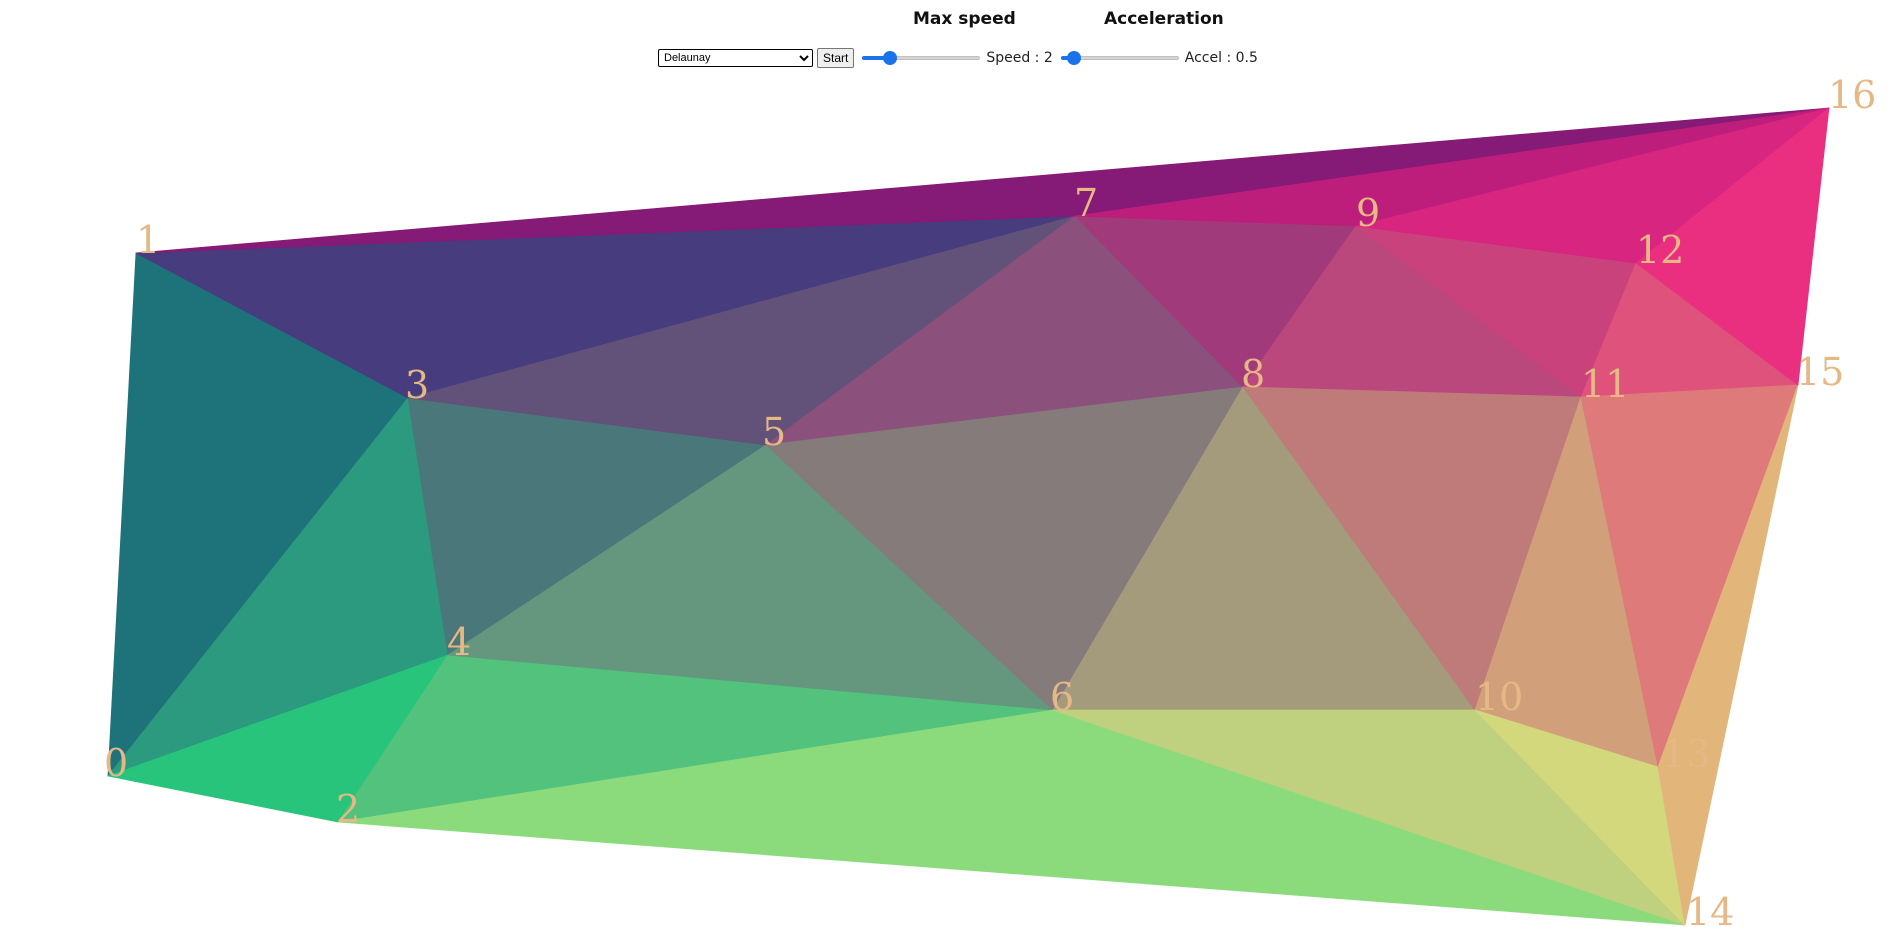 Image resolution: width=1895 pixels, height=927 pixels. What do you see at coordinates (1499, 697) in the screenshot?
I see `vertex-label: 10` at bounding box center [1499, 697].